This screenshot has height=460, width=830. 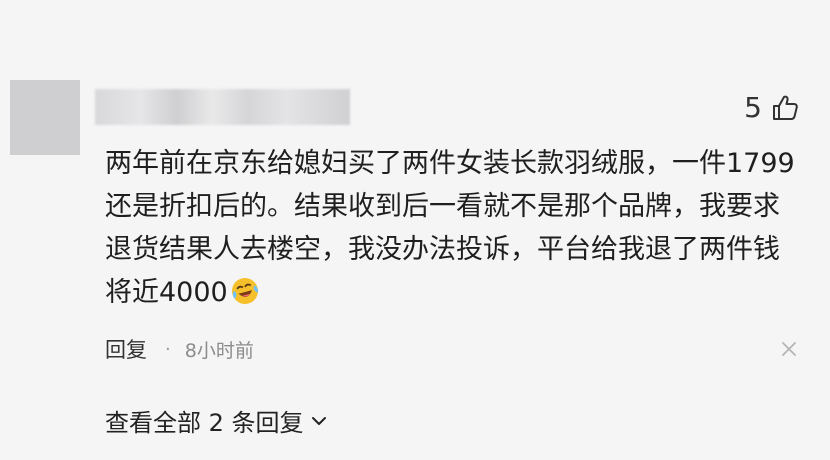 I want to click on reply-button: 回复, so click(x=126, y=349).